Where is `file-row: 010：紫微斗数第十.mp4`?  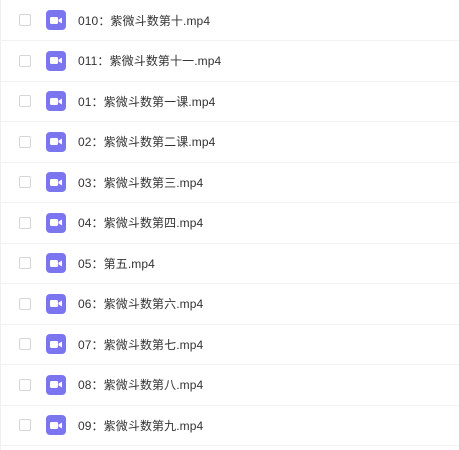
file-row: 010：紫微斗数第十.mp4 is located at coordinates (230, 20).